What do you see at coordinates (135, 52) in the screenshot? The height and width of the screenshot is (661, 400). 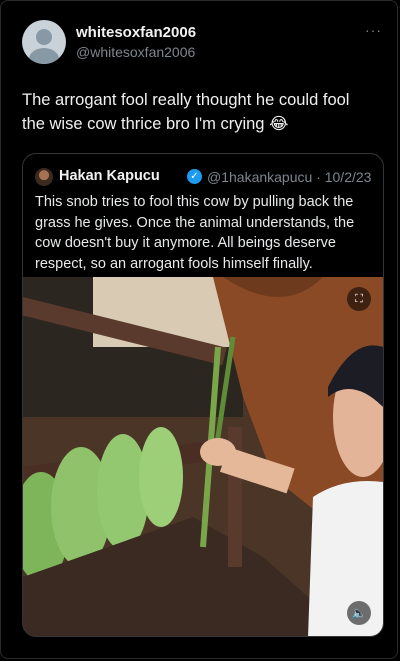 I see `post-handle: @whitesoxfan2006` at bounding box center [135, 52].